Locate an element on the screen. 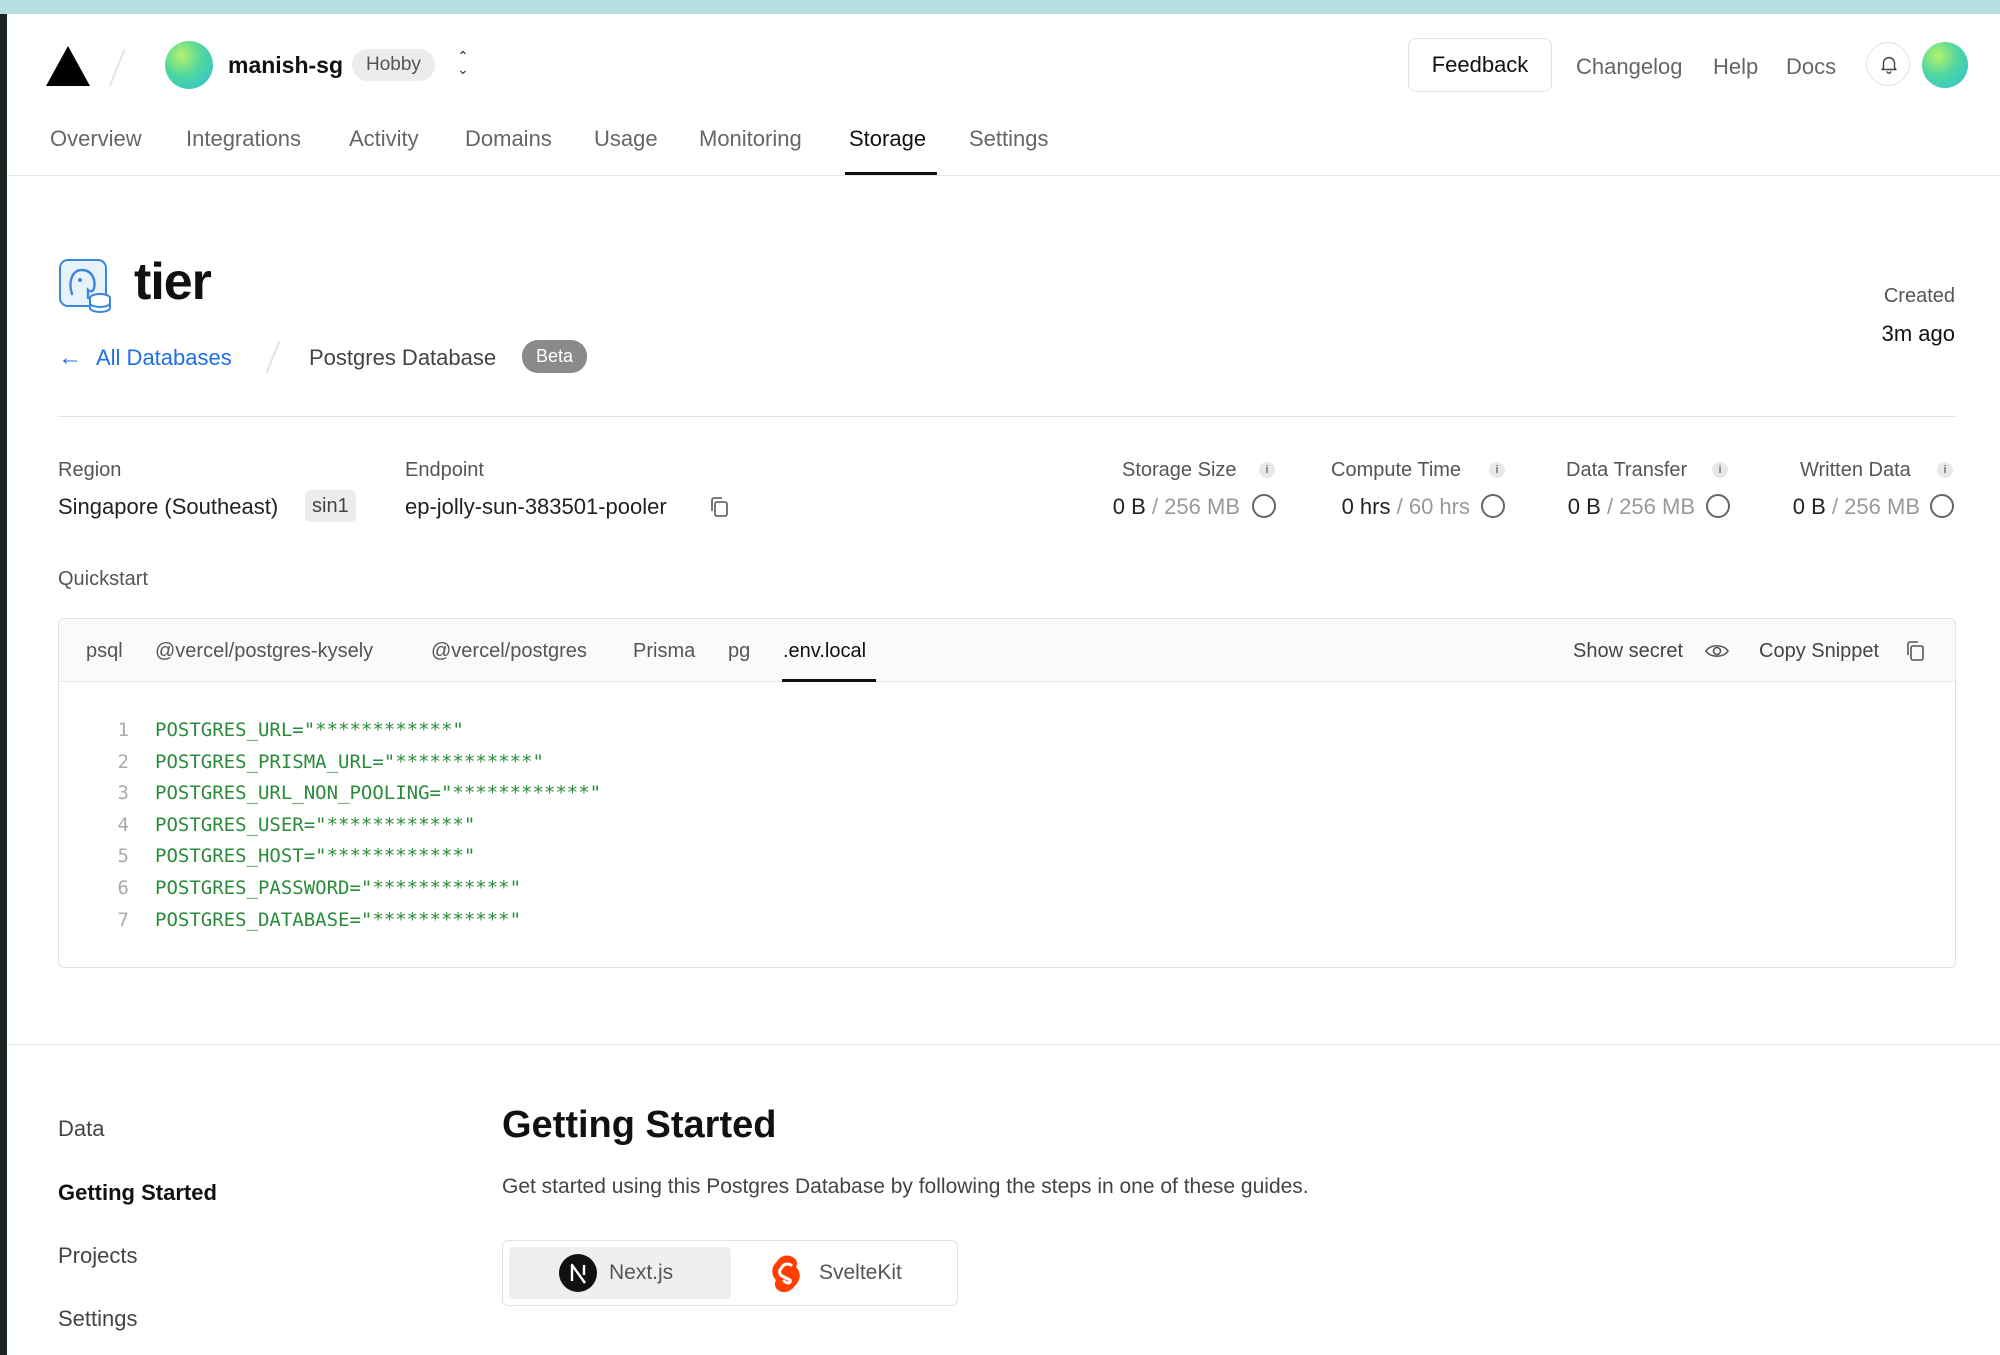 The width and height of the screenshot is (2000, 1355). written-data-value: 0 B / 256 MB is located at coordinates (1856, 506).